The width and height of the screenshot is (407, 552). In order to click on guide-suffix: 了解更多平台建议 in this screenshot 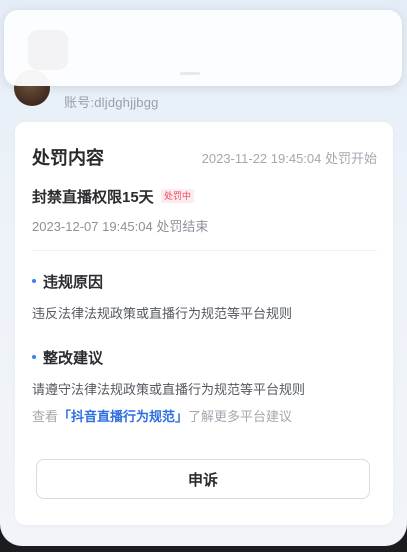, I will do `click(240, 416)`.